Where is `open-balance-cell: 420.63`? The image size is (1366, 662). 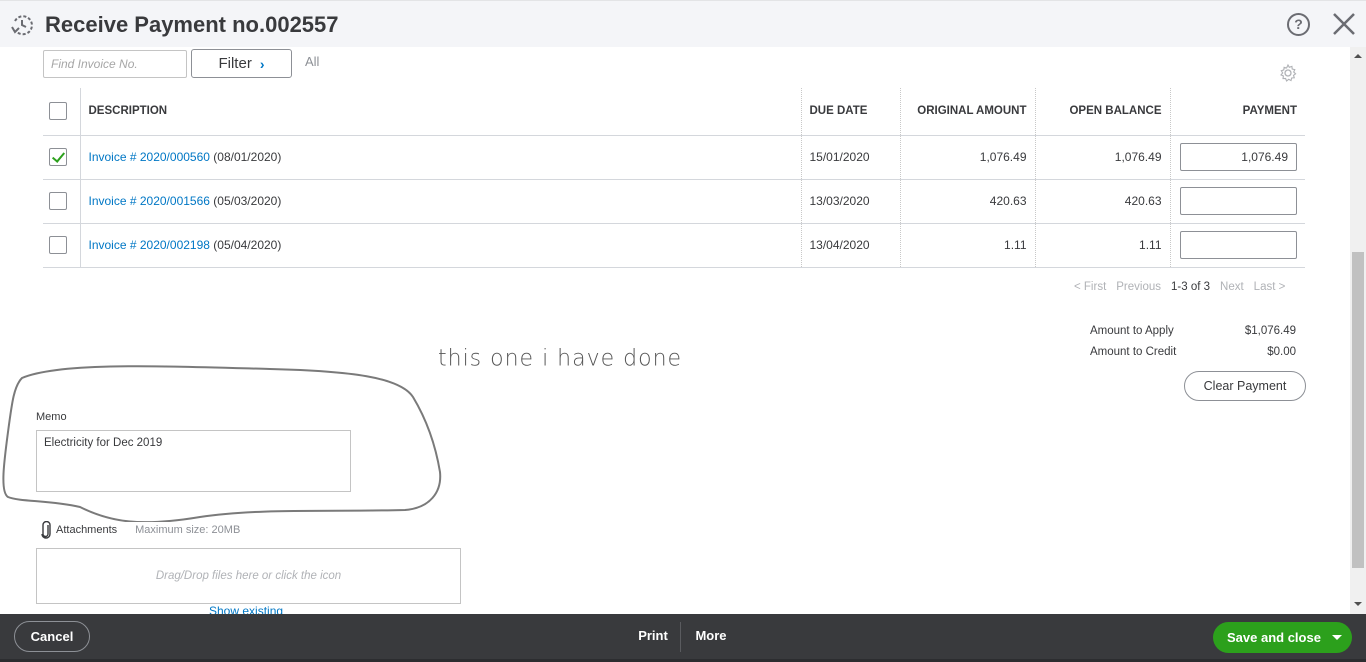 open-balance-cell: 420.63 is located at coordinates (1102, 201).